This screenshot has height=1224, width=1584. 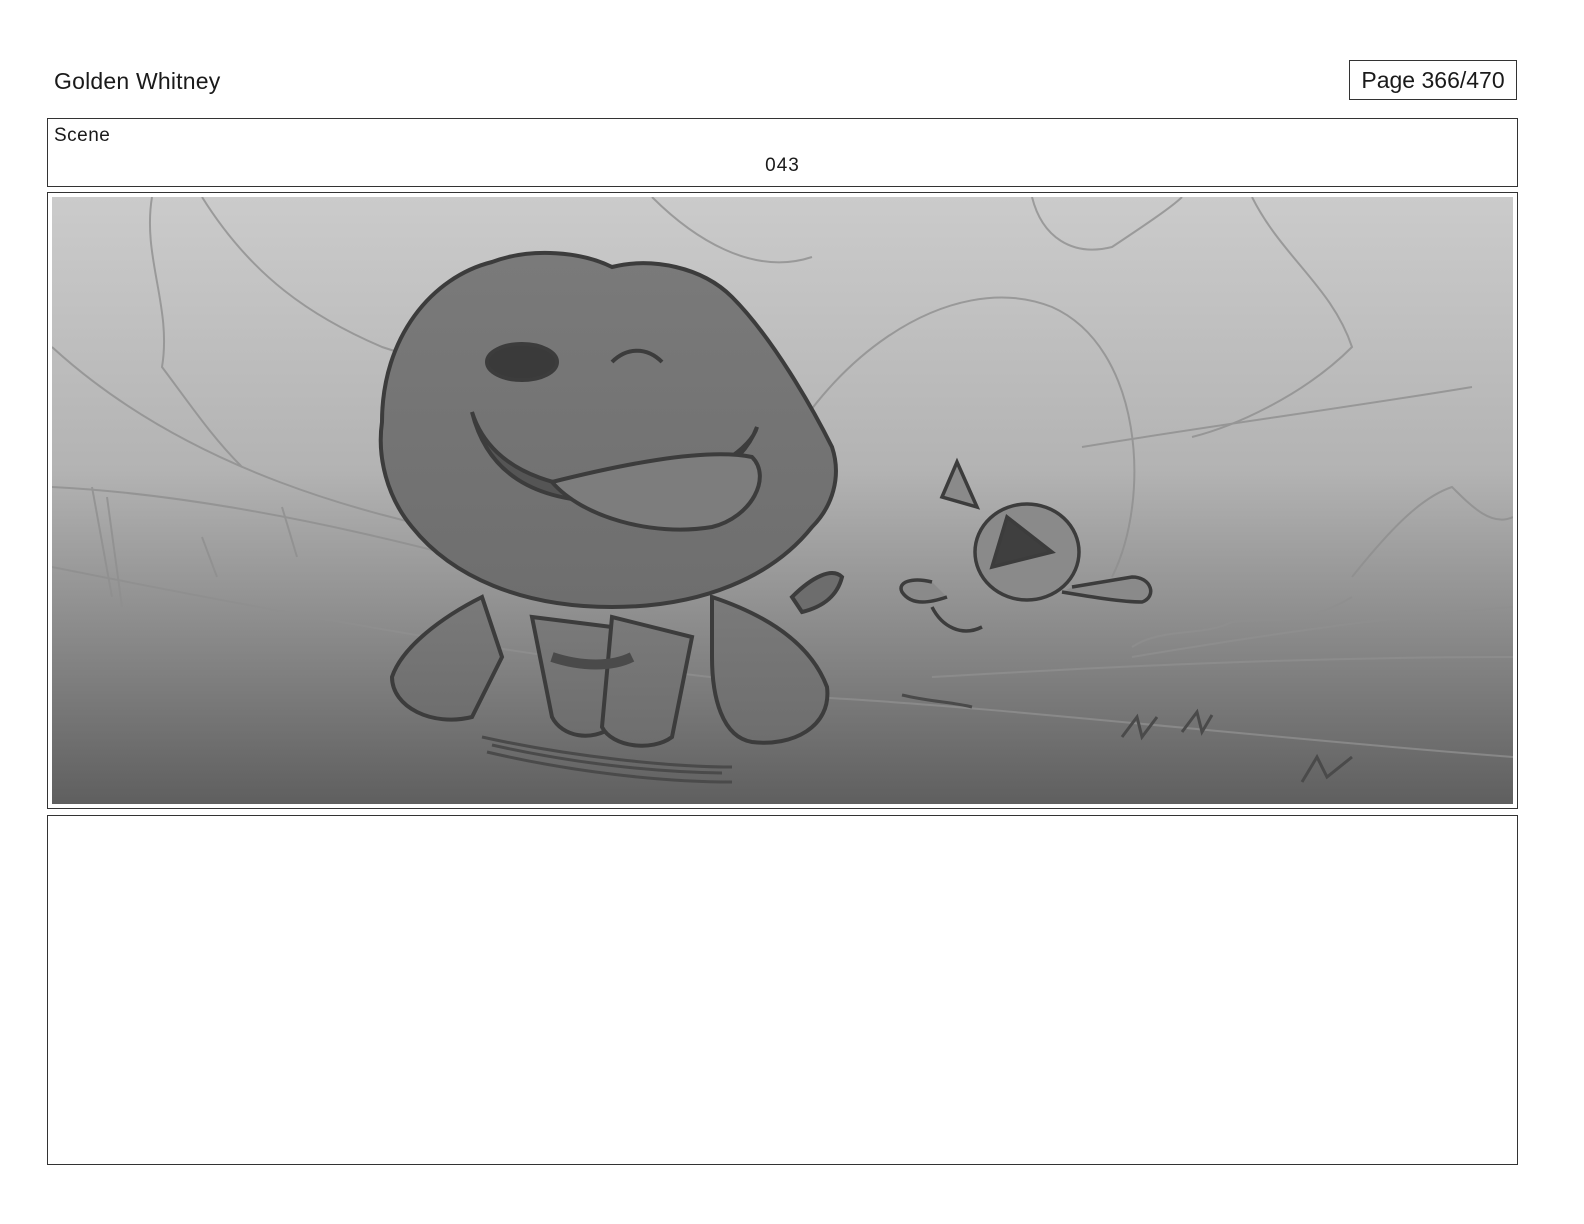 What do you see at coordinates (782, 165) in the screenshot?
I see `scene-number: 043` at bounding box center [782, 165].